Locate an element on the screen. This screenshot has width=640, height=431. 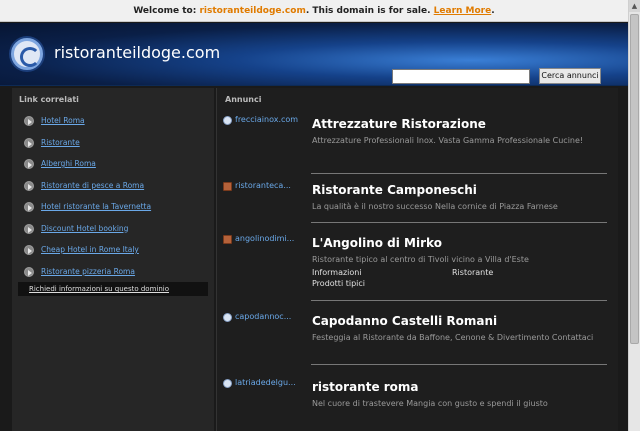
site-header: ristoranteildoge.com Cerca annunci is located at coordinates (314, 54).